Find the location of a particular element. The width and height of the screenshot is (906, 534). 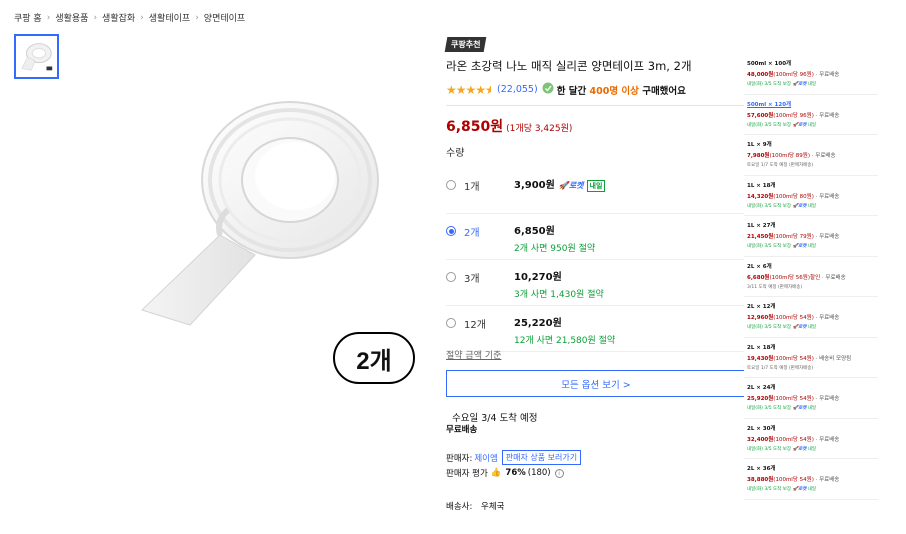

product-thumbnail is located at coordinates (36, 56).